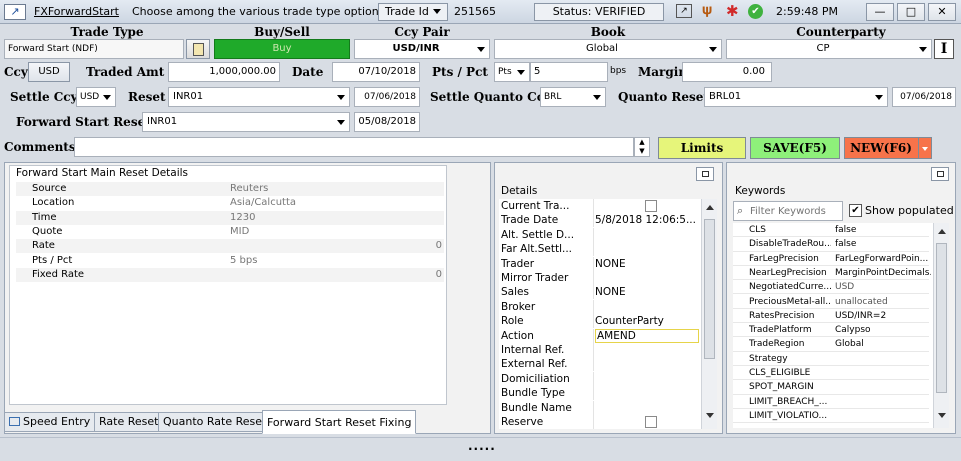  Describe the element at coordinates (707, 10) in the screenshot. I see `antenna-icon: 𝛙` at that location.